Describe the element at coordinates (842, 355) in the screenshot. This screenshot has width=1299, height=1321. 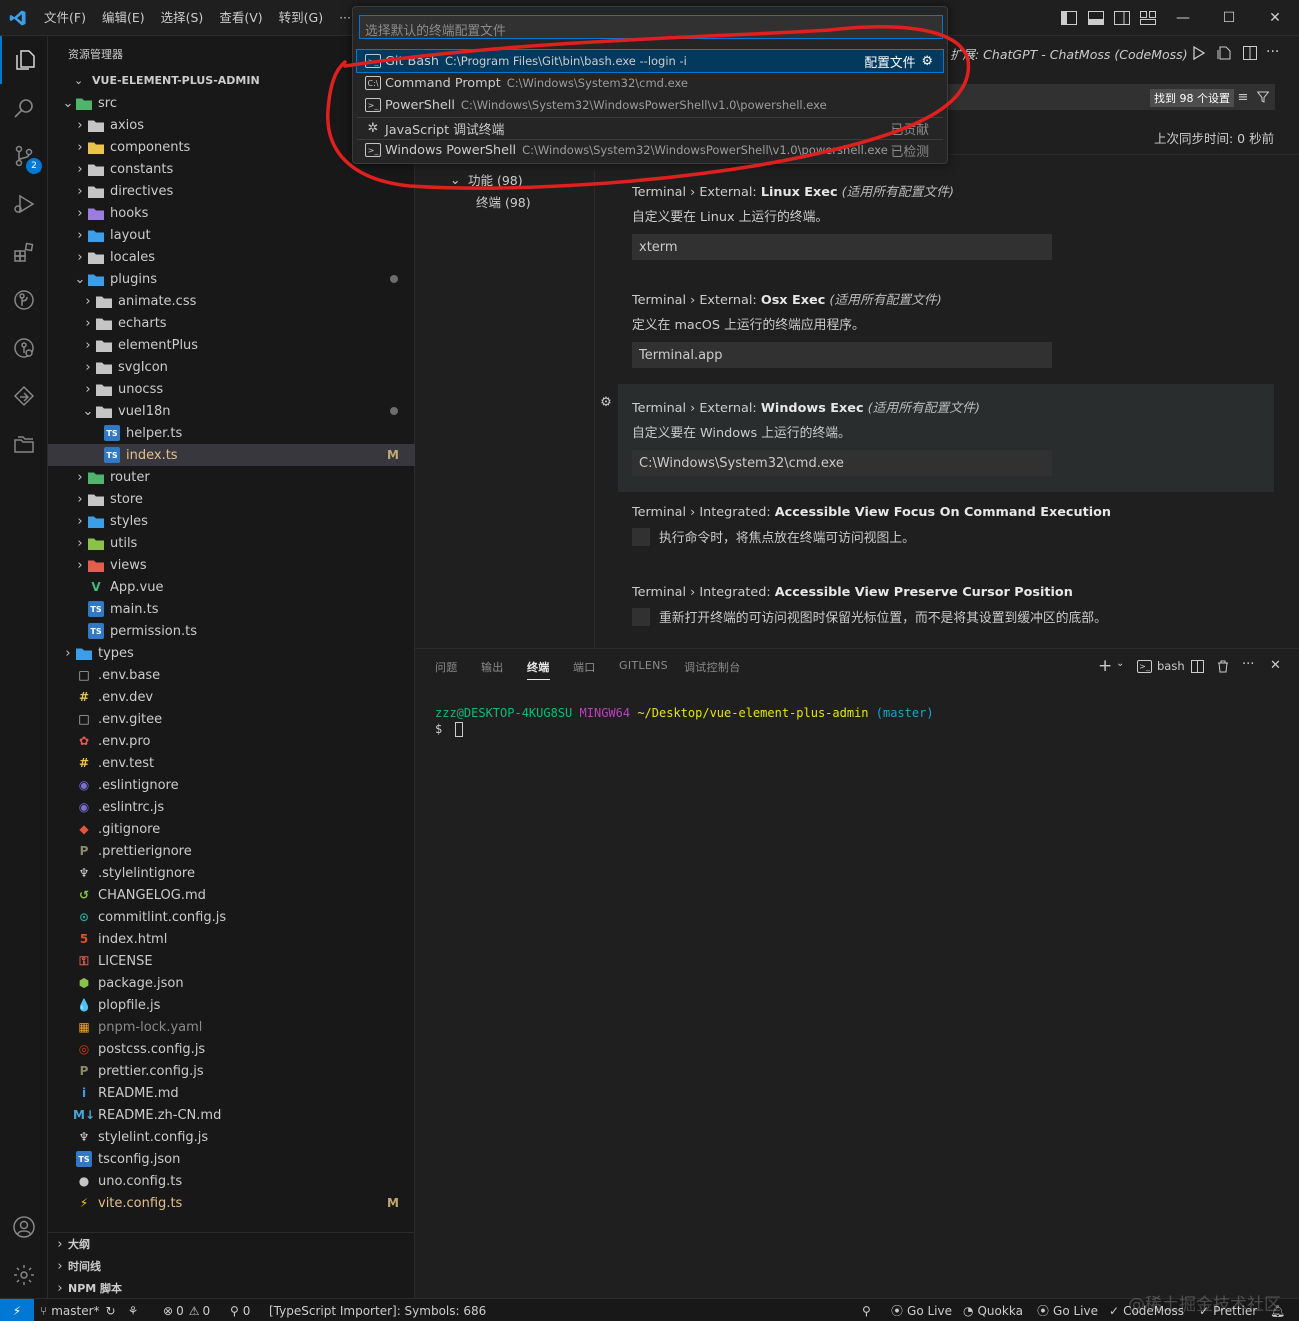
I see `osx-exec-input: Terminal.app` at that location.